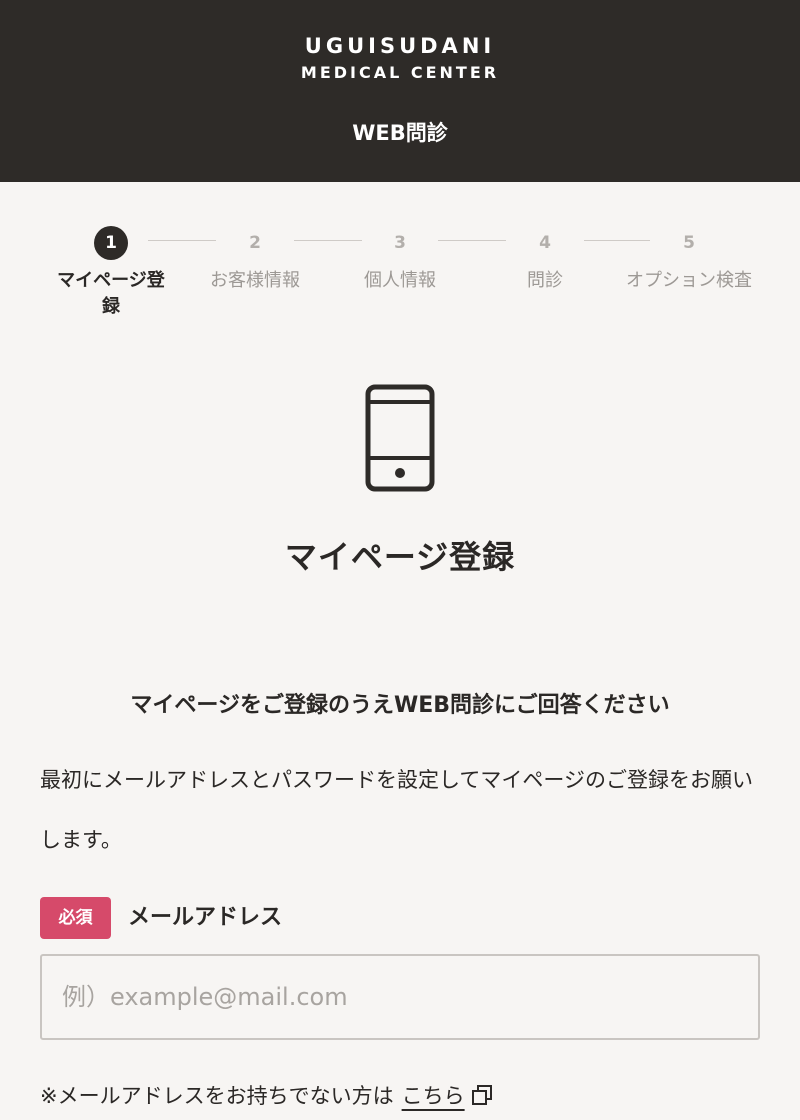  What do you see at coordinates (689, 280) in the screenshot?
I see `step-5-label: オプション検査` at bounding box center [689, 280].